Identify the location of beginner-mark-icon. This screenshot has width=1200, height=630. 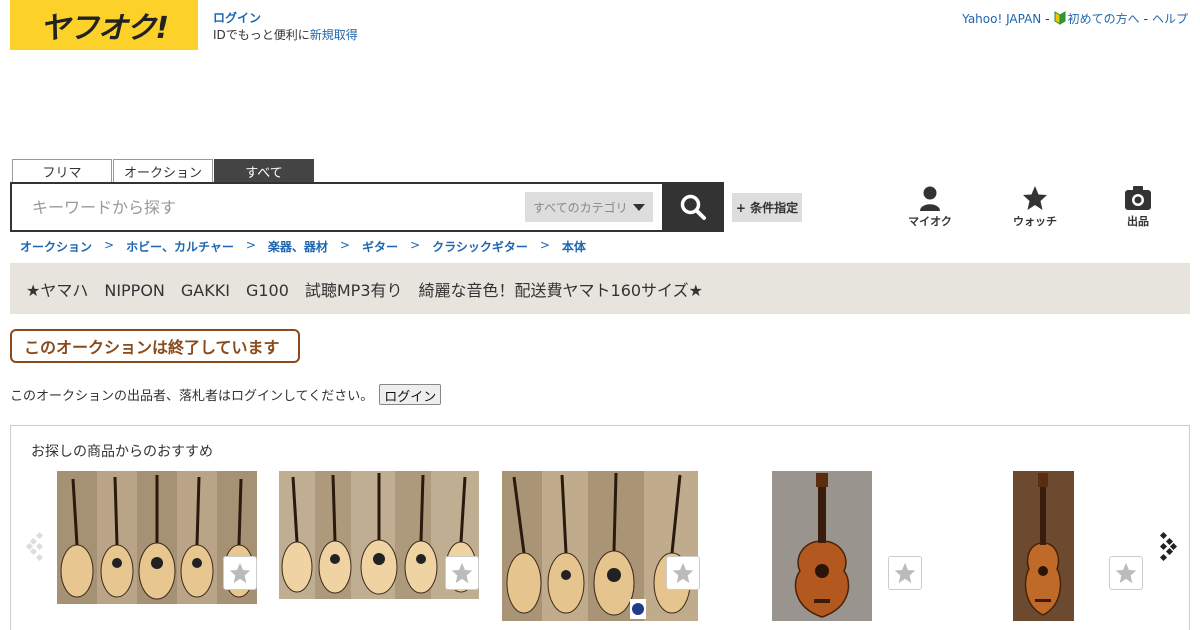
(1060, 18).